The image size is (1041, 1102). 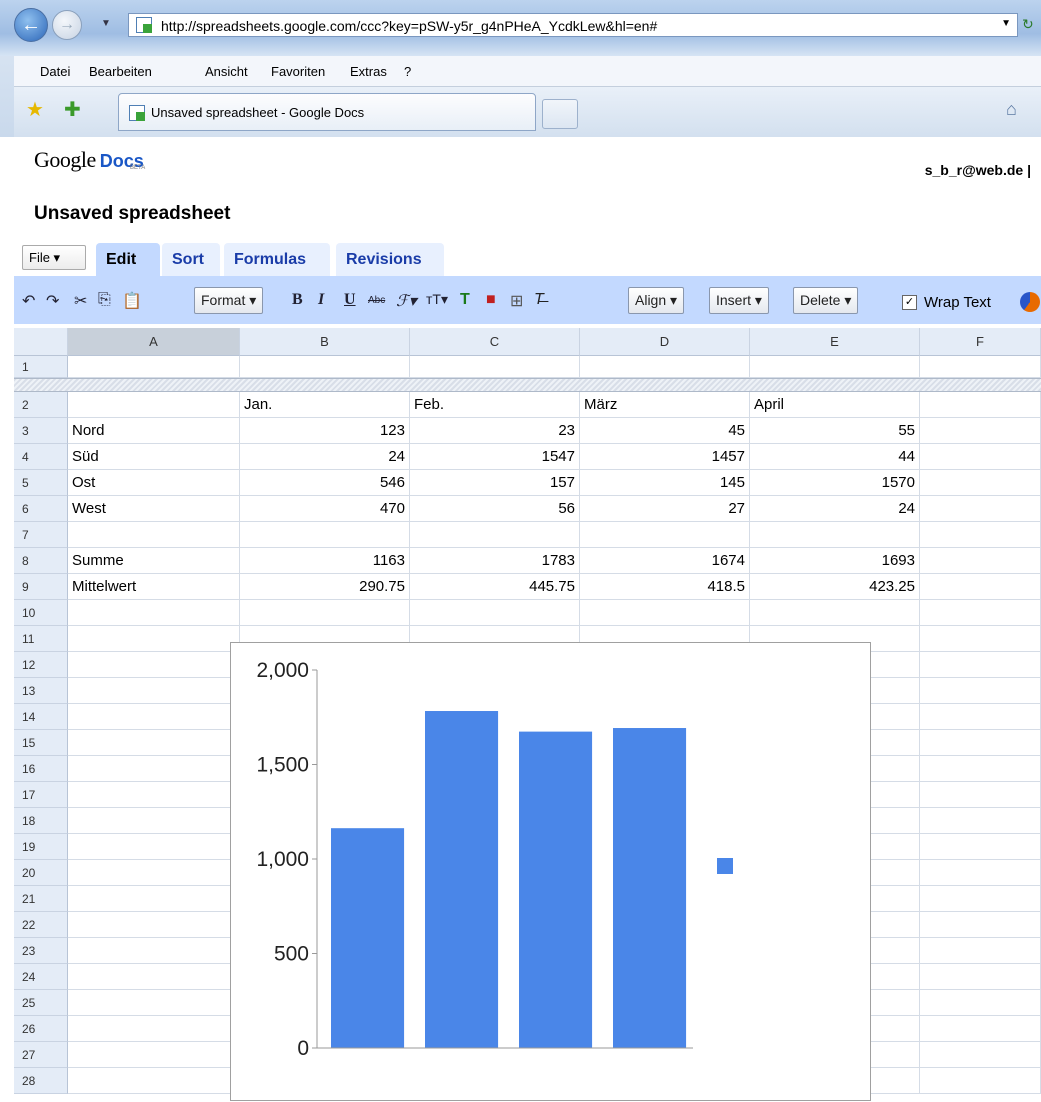 What do you see at coordinates (277, 259) in the screenshot?
I see `tab-formulas: Formulas` at bounding box center [277, 259].